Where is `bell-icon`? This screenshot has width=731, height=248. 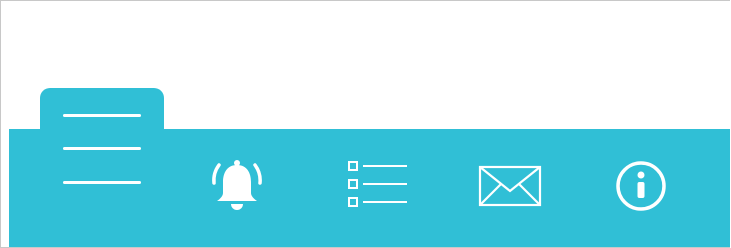
bell-icon is located at coordinates (237, 185).